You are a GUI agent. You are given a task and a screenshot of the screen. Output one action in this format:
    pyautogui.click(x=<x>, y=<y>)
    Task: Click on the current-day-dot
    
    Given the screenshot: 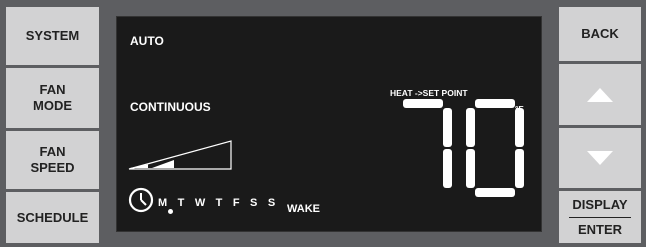 What is the action you would take?
    pyautogui.click(x=170, y=211)
    